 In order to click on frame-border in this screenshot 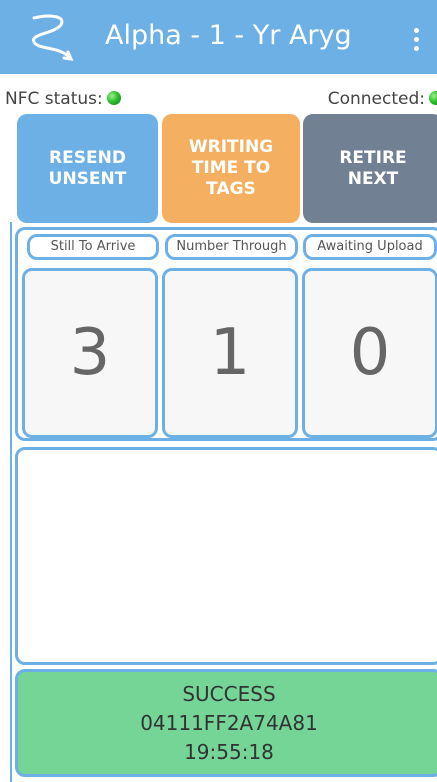, I will do `click(11, 502)`.